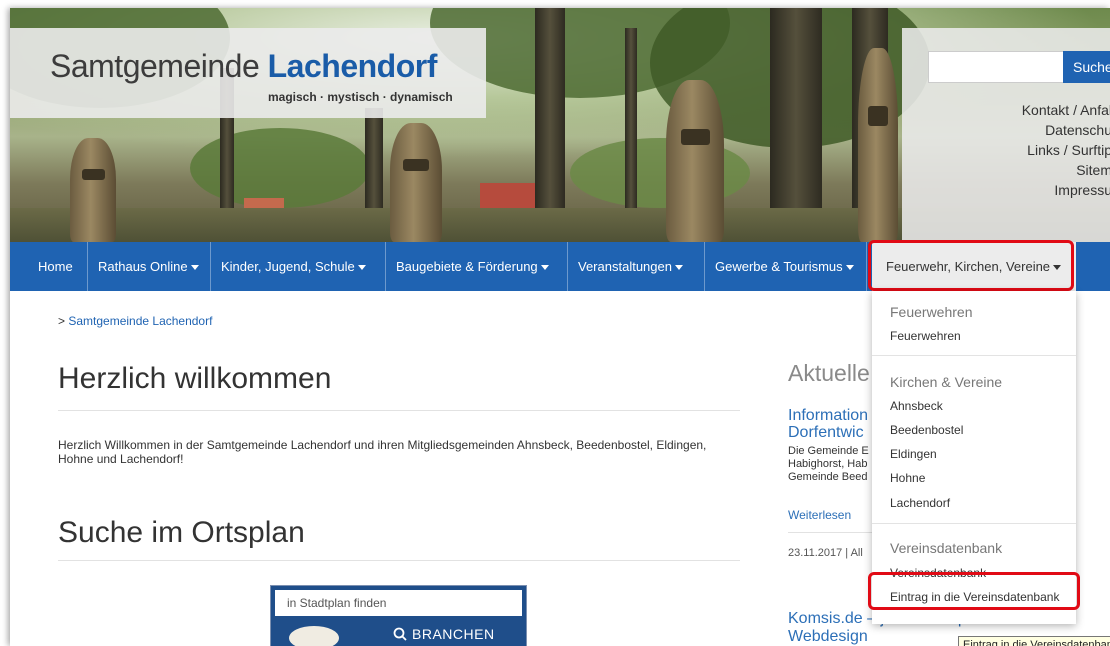  What do you see at coordinates (625, 266) in the screenshot?
I see `nav-label: Veranstaltungen` at bounding box center [625, 266].